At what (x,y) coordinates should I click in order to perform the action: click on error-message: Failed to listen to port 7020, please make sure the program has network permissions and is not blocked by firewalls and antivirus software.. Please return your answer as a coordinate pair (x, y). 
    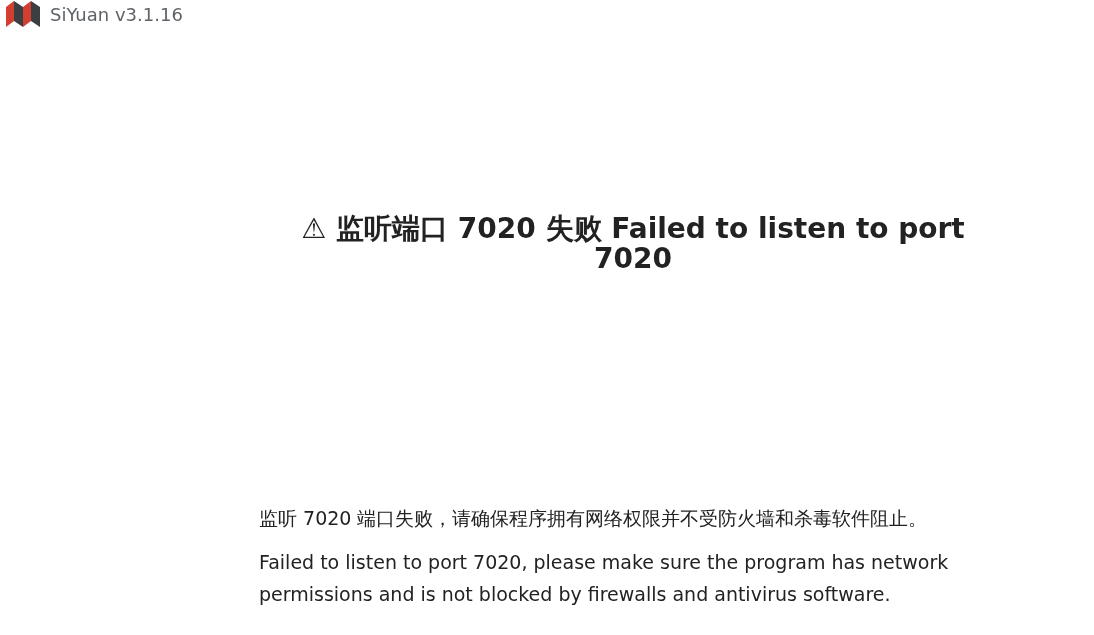
    Looking at the image, I should click on (604, 578).